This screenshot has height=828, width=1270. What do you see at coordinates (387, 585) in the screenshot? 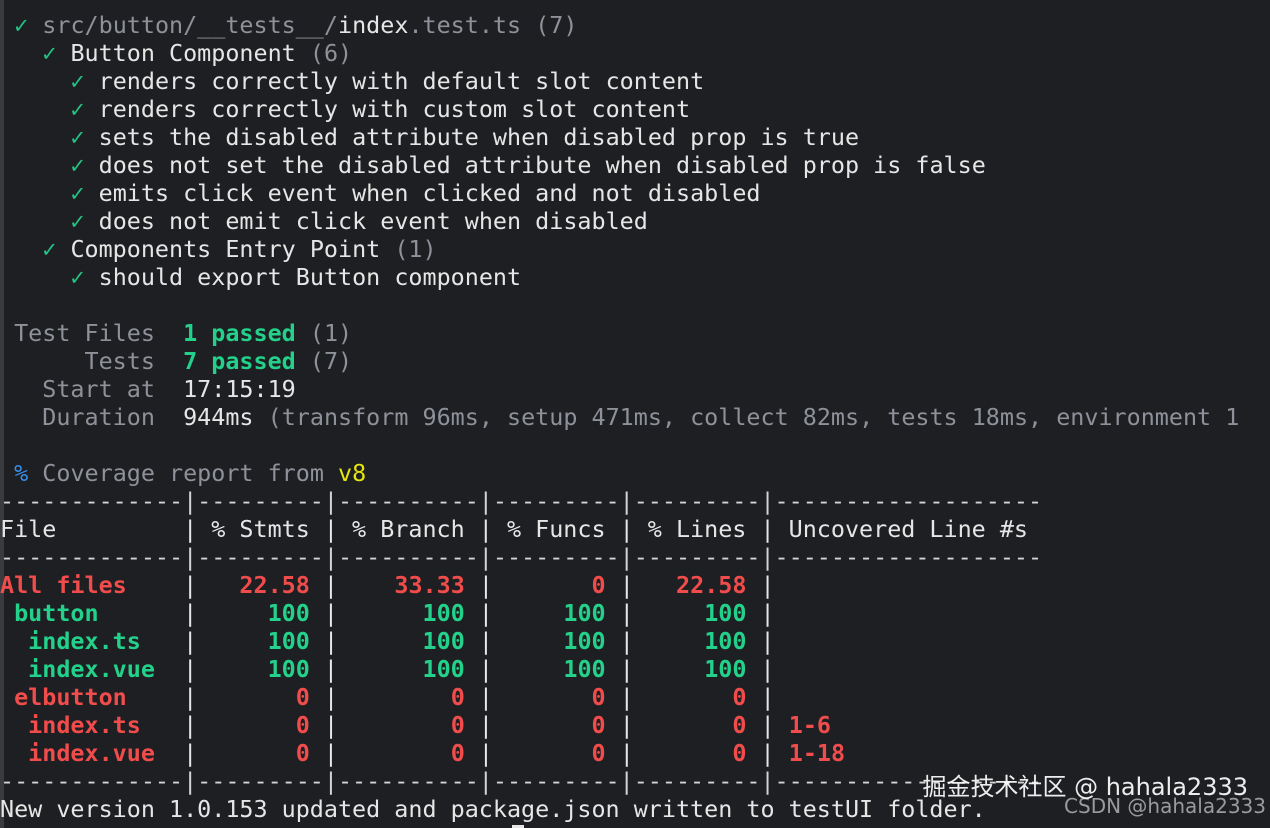
I see `coverage-row: All files | 22.58 | 33.33 | 0 | 22.58 |` at bounding box center [387, 585].